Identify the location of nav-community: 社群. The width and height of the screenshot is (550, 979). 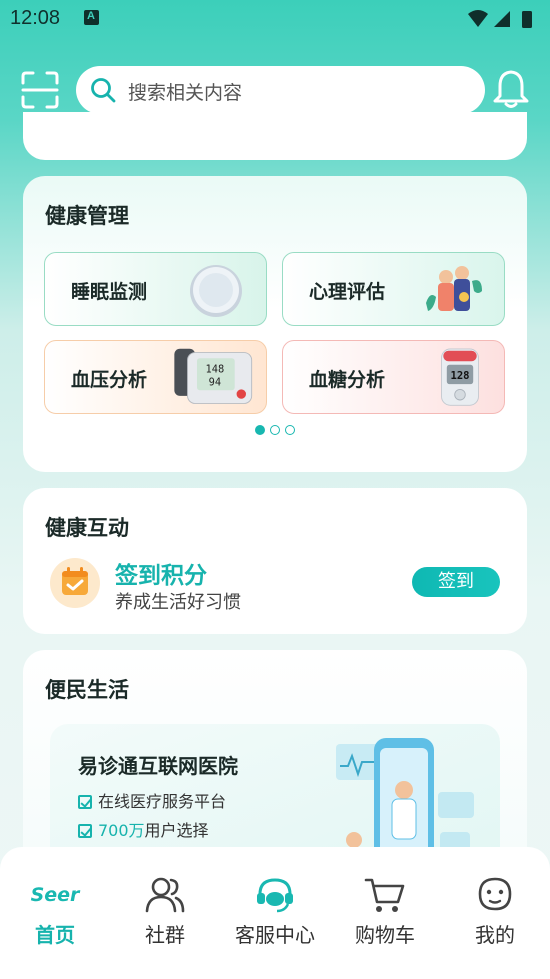
(165, 911).